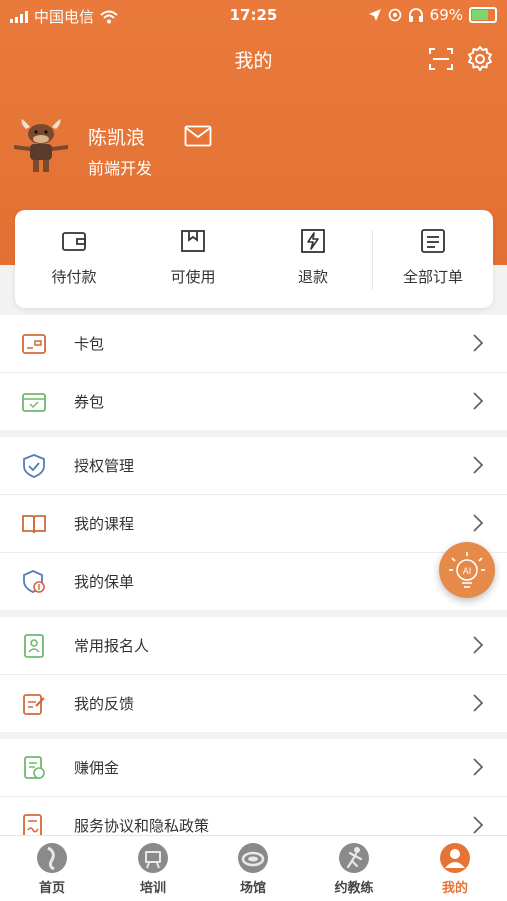 The width and height of the screenshot is (507, 901). Describe the element at coordinates (52, 858) in the screenshot. I see `home-tab-icon` at that location.